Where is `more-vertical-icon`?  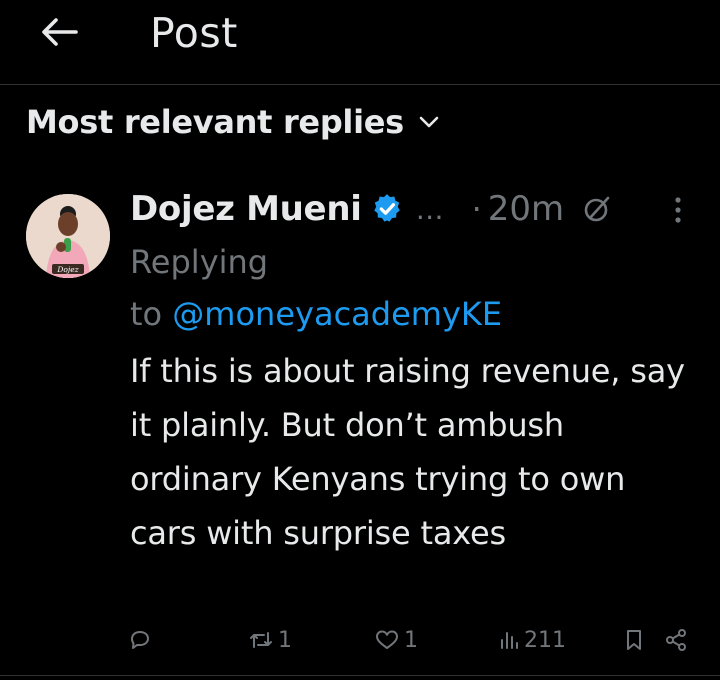 more-vertical-icon is located at coordinates (678, 210).